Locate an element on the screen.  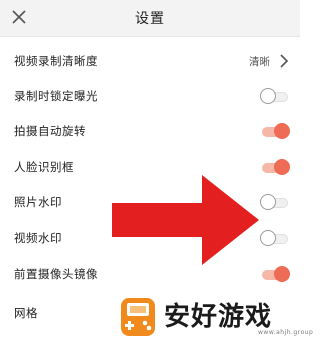
photo-watermark-toggle is located at coordinates (275, 203).